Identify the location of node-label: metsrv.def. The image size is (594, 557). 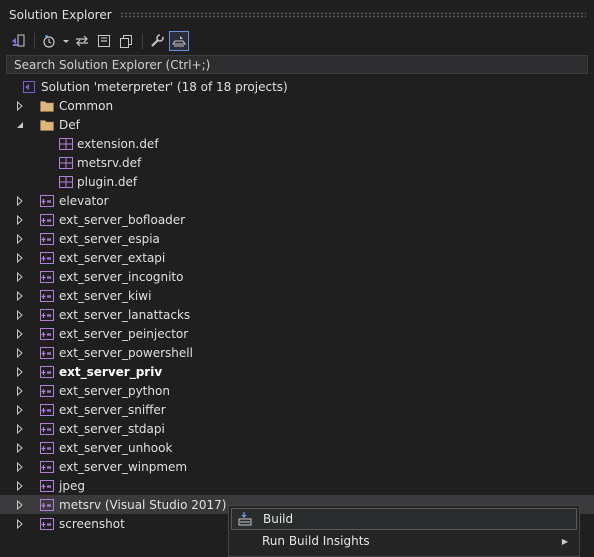
(109, 162).